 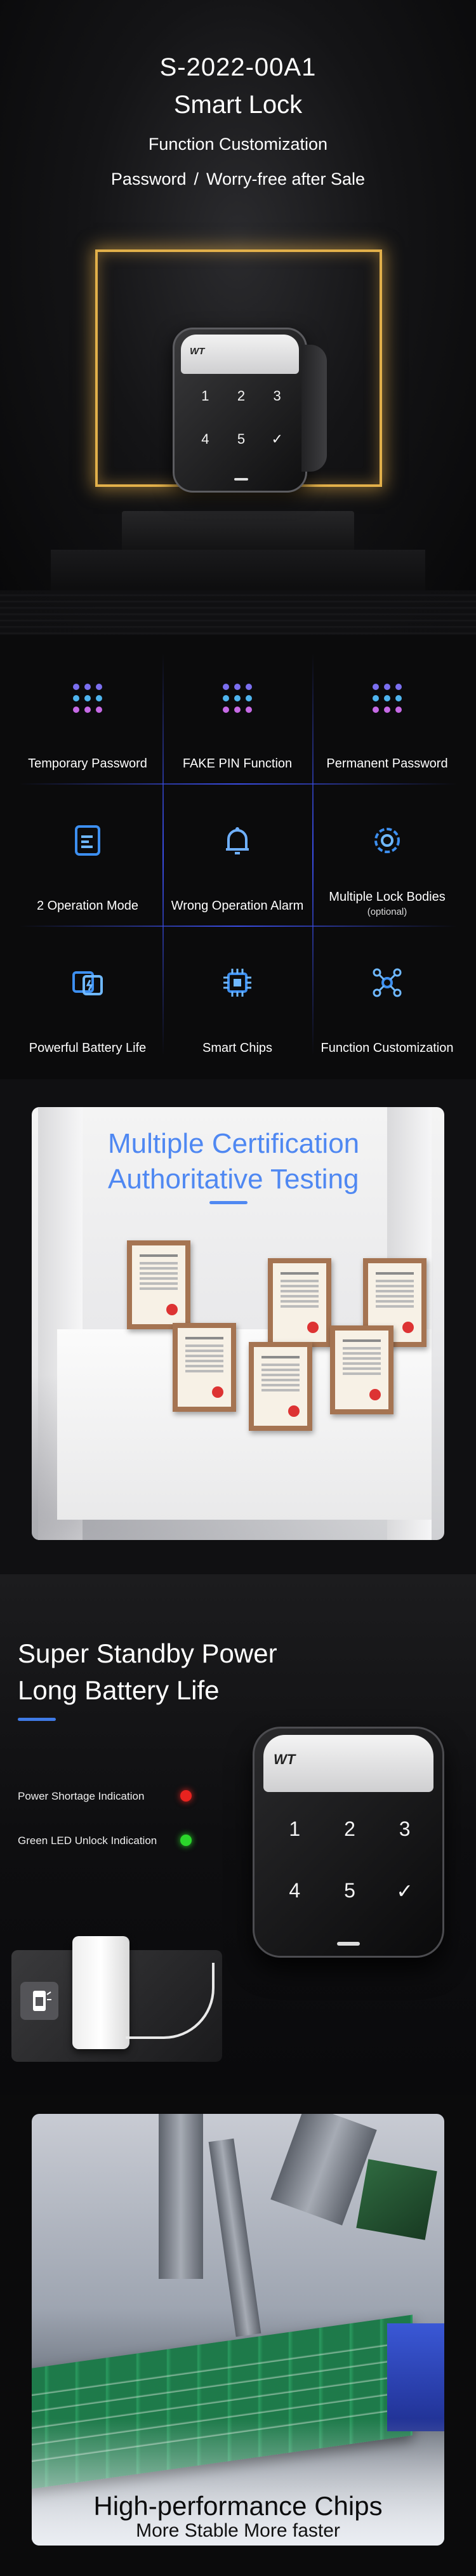 I want to click on machine-needle, so click(x=235, y=2237).